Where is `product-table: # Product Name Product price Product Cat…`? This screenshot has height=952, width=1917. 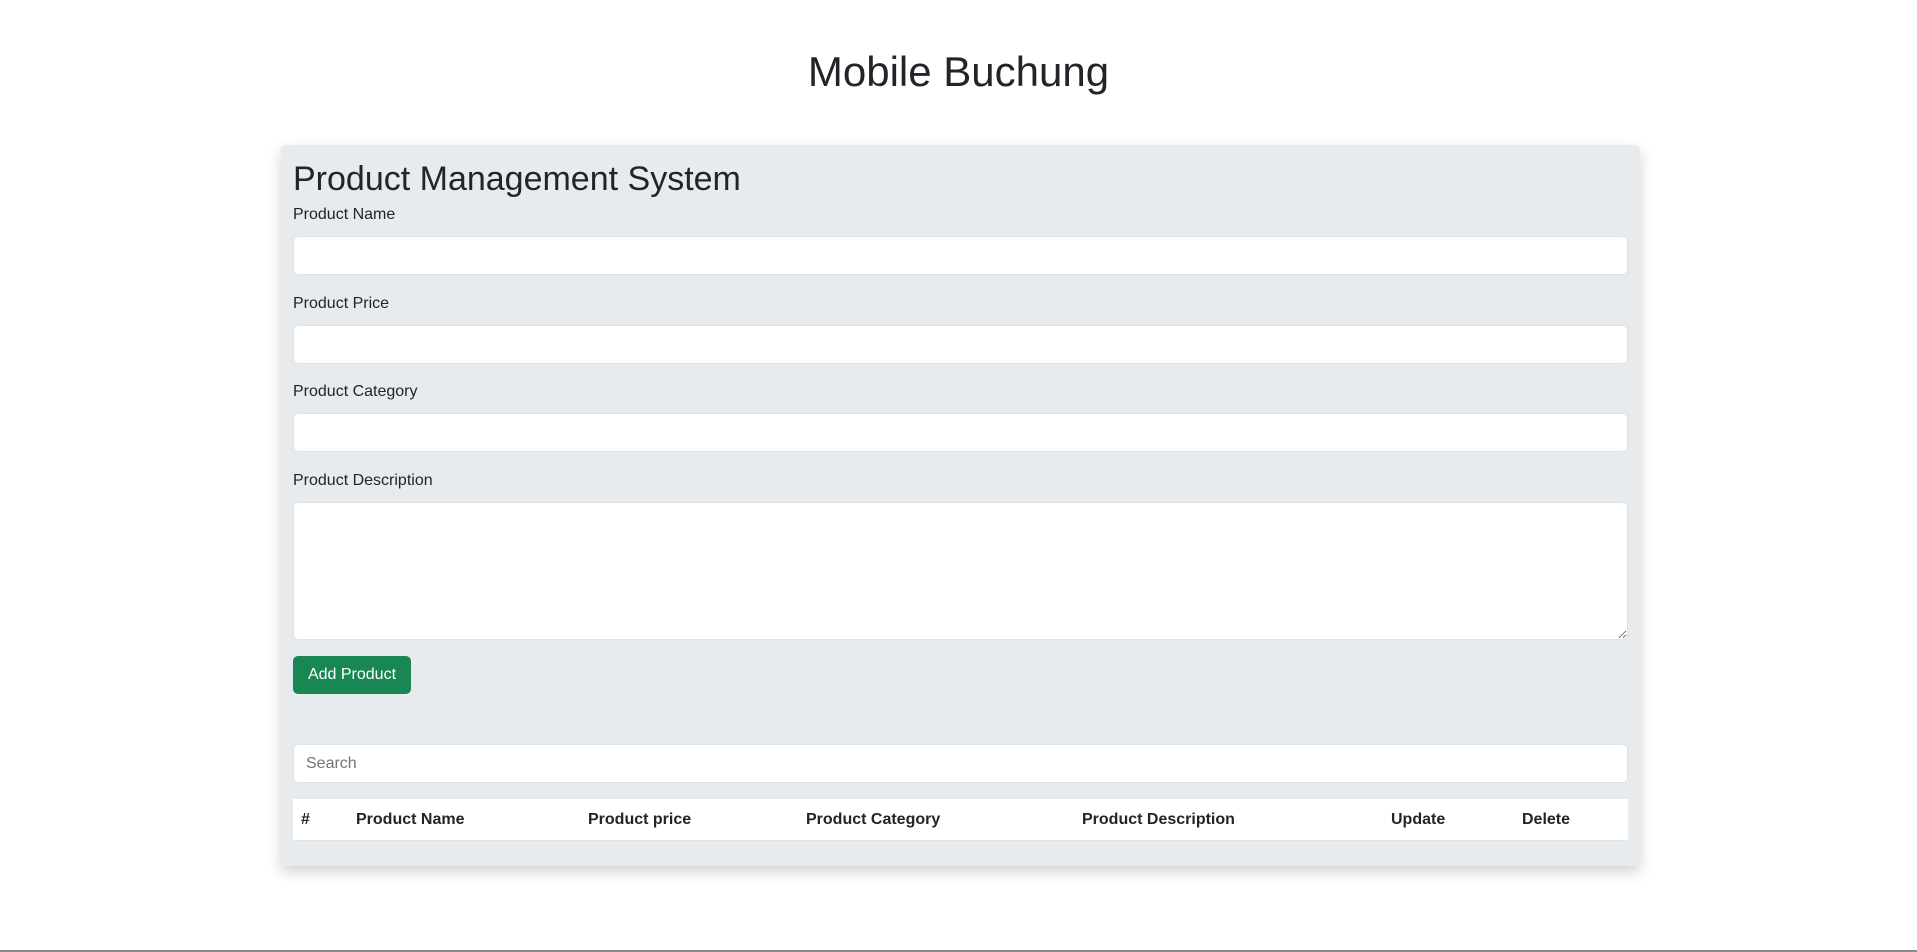 product-table: # Product Name Product price Product Cat… is located at coordinates (960, 820).